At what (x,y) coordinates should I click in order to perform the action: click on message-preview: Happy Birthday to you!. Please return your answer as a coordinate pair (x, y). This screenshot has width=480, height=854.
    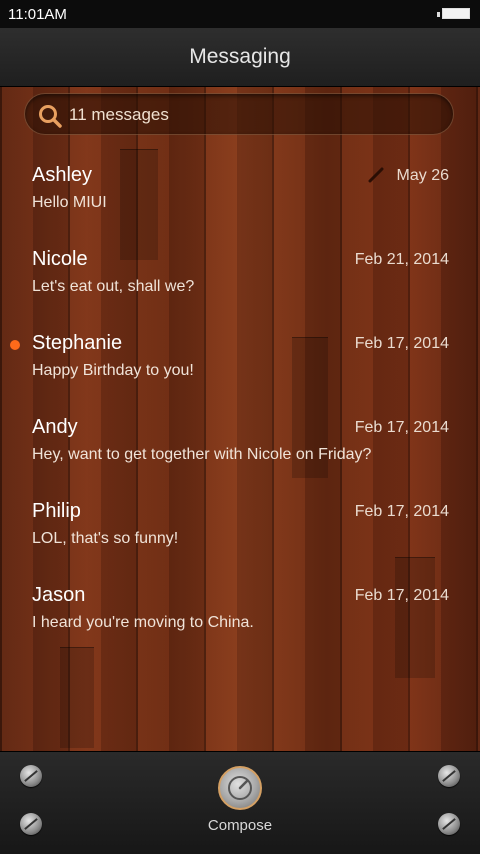
    Looking at the image, I should click on (113, 370).